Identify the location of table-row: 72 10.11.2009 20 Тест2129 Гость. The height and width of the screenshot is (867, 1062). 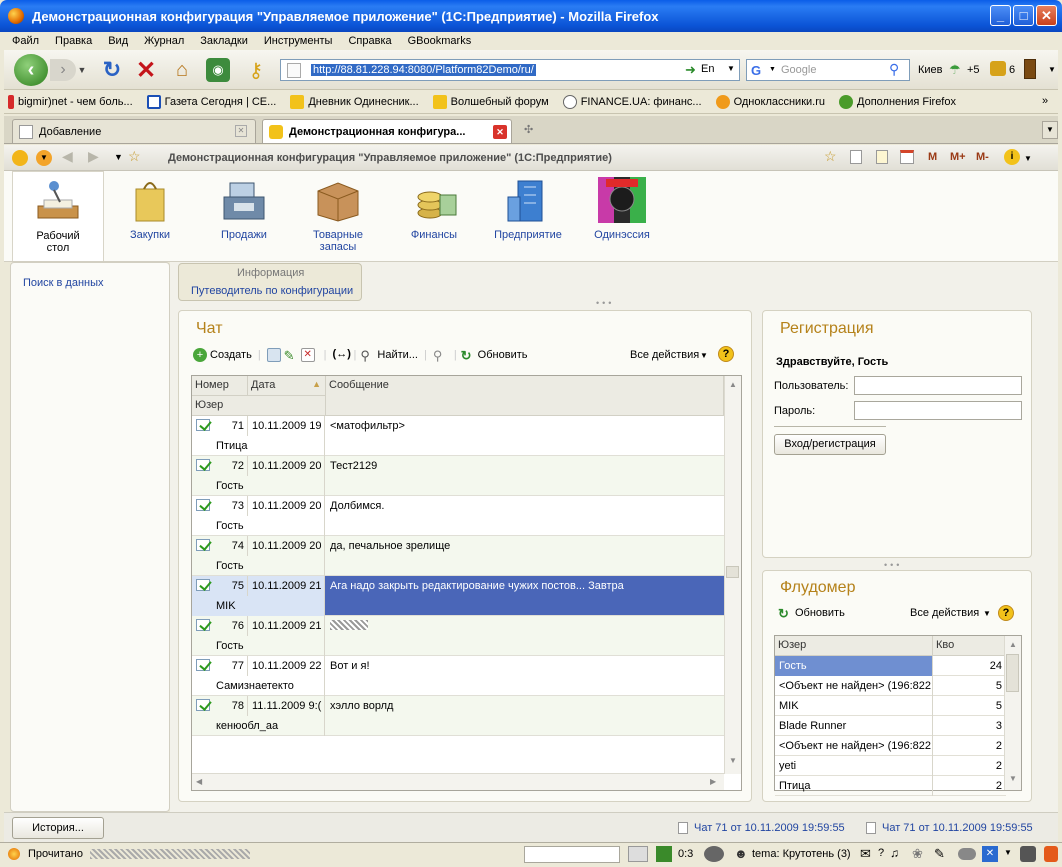
(458, 476).